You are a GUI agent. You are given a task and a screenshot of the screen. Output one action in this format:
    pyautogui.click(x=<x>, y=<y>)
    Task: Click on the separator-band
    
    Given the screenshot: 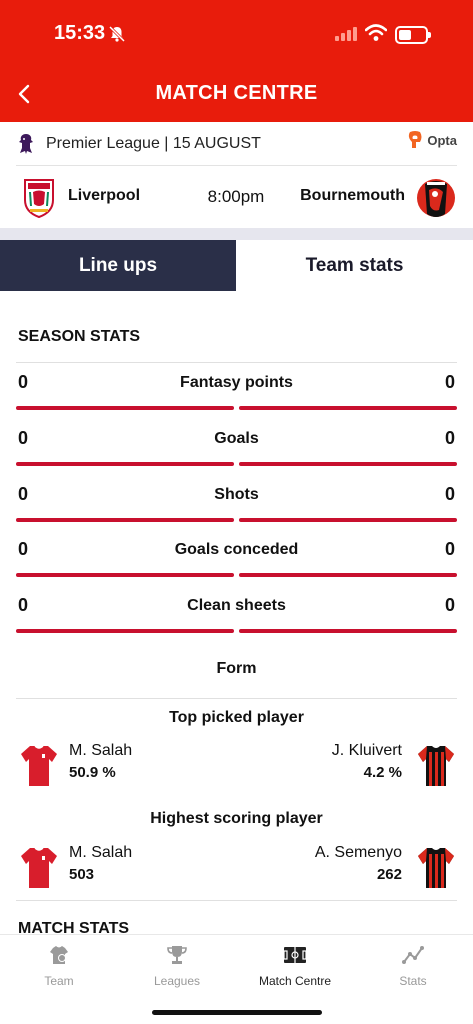 What is the action you would take?
    pyautogui.click(x=236, y=234)
    